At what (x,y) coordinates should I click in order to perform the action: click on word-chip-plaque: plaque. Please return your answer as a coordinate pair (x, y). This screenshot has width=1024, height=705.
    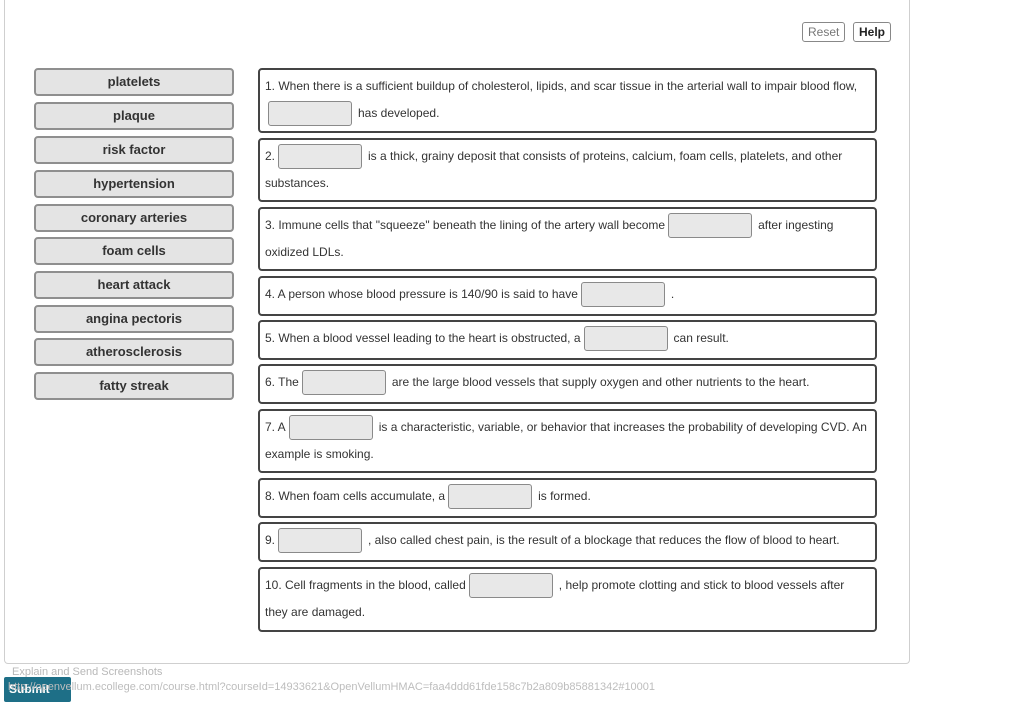
    Looking at the image, I should click on (134, 116).